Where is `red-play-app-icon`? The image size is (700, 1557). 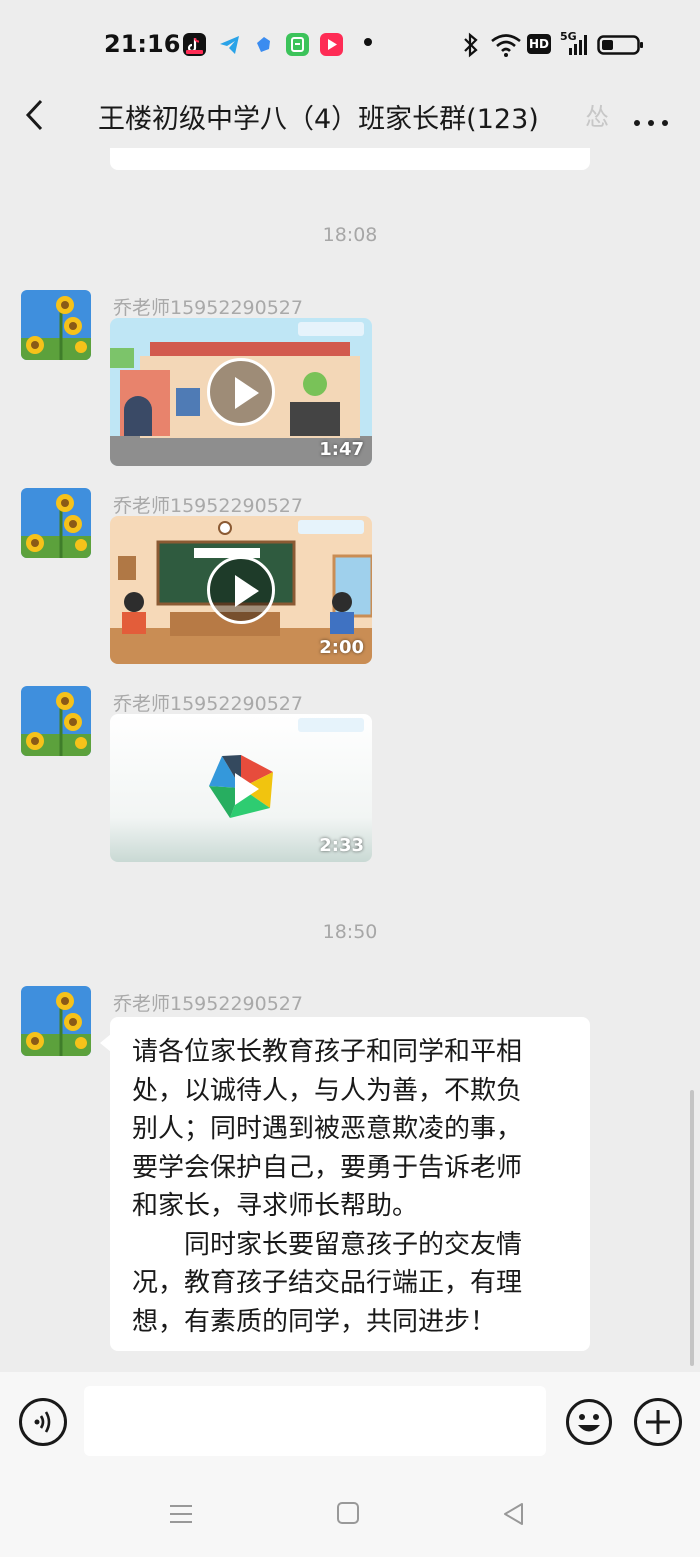 red-play-app-icon is located at coordinates (331, 44).